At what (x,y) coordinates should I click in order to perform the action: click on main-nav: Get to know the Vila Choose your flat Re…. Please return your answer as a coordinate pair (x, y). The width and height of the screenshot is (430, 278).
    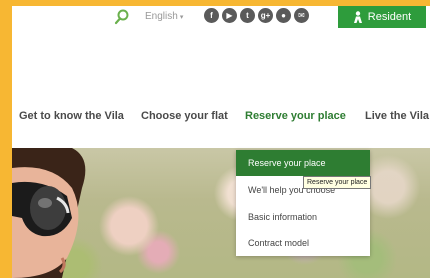
    Looking at the image, I should click on (221, 117).